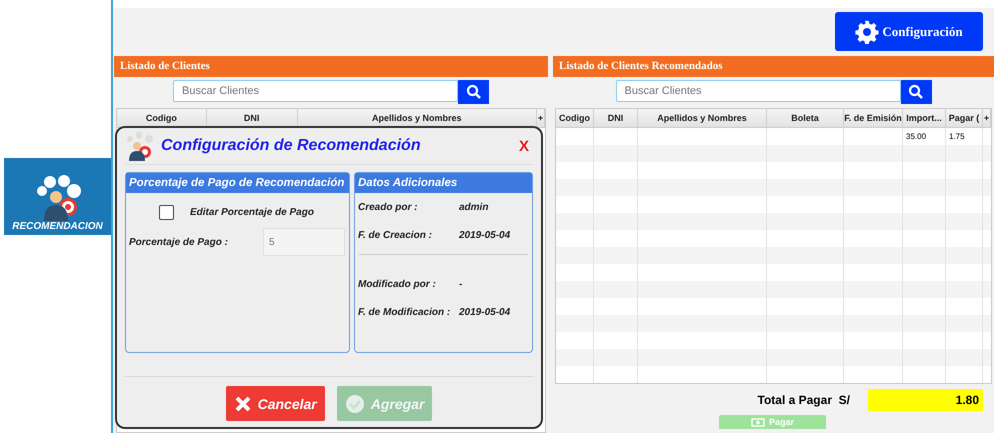 The image size is (994, 433). What do you see at coordinates (473, 207) in the screenshot?
I see `info-value: admin` at bounding box center [473, 207].